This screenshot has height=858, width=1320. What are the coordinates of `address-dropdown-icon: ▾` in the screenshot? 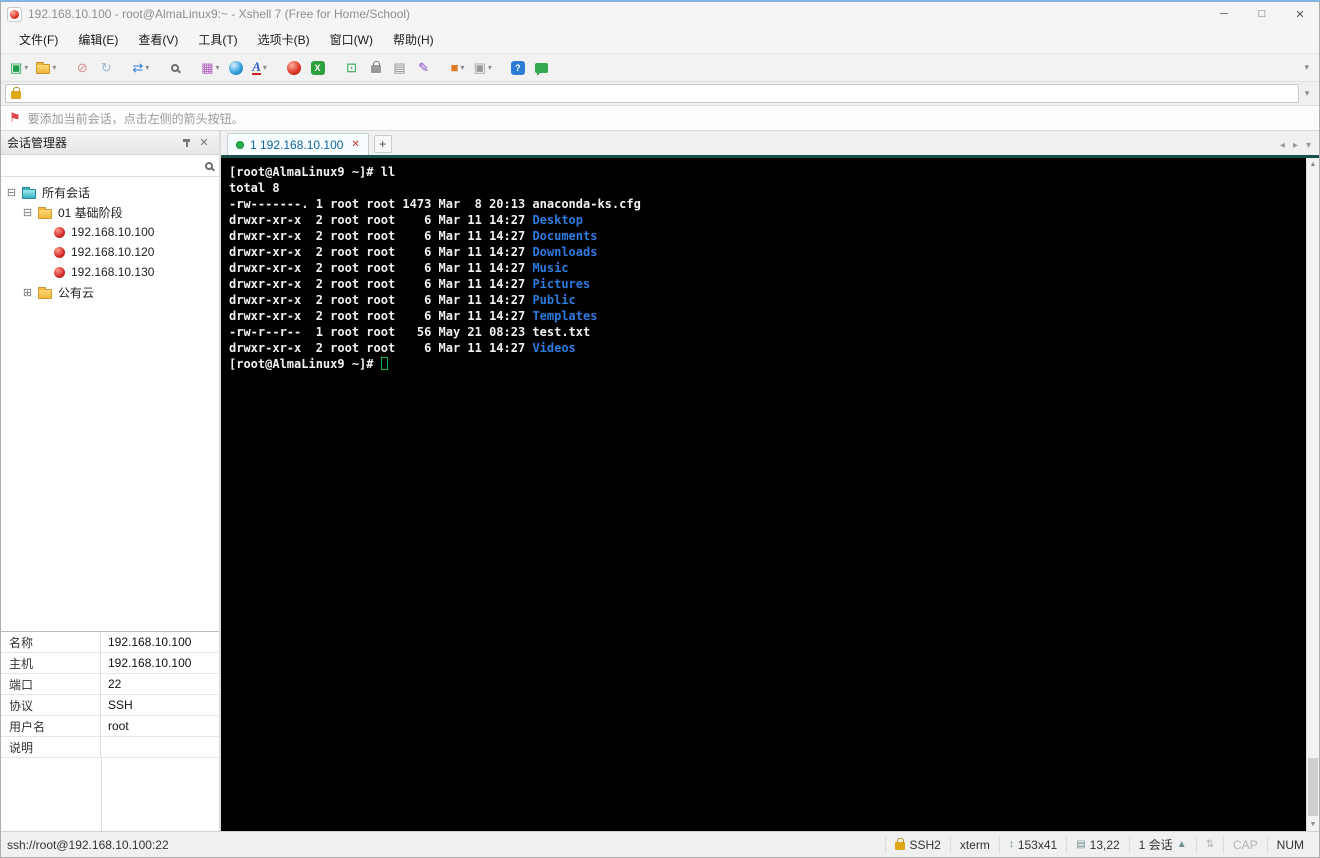 It's located at (1307, 93).